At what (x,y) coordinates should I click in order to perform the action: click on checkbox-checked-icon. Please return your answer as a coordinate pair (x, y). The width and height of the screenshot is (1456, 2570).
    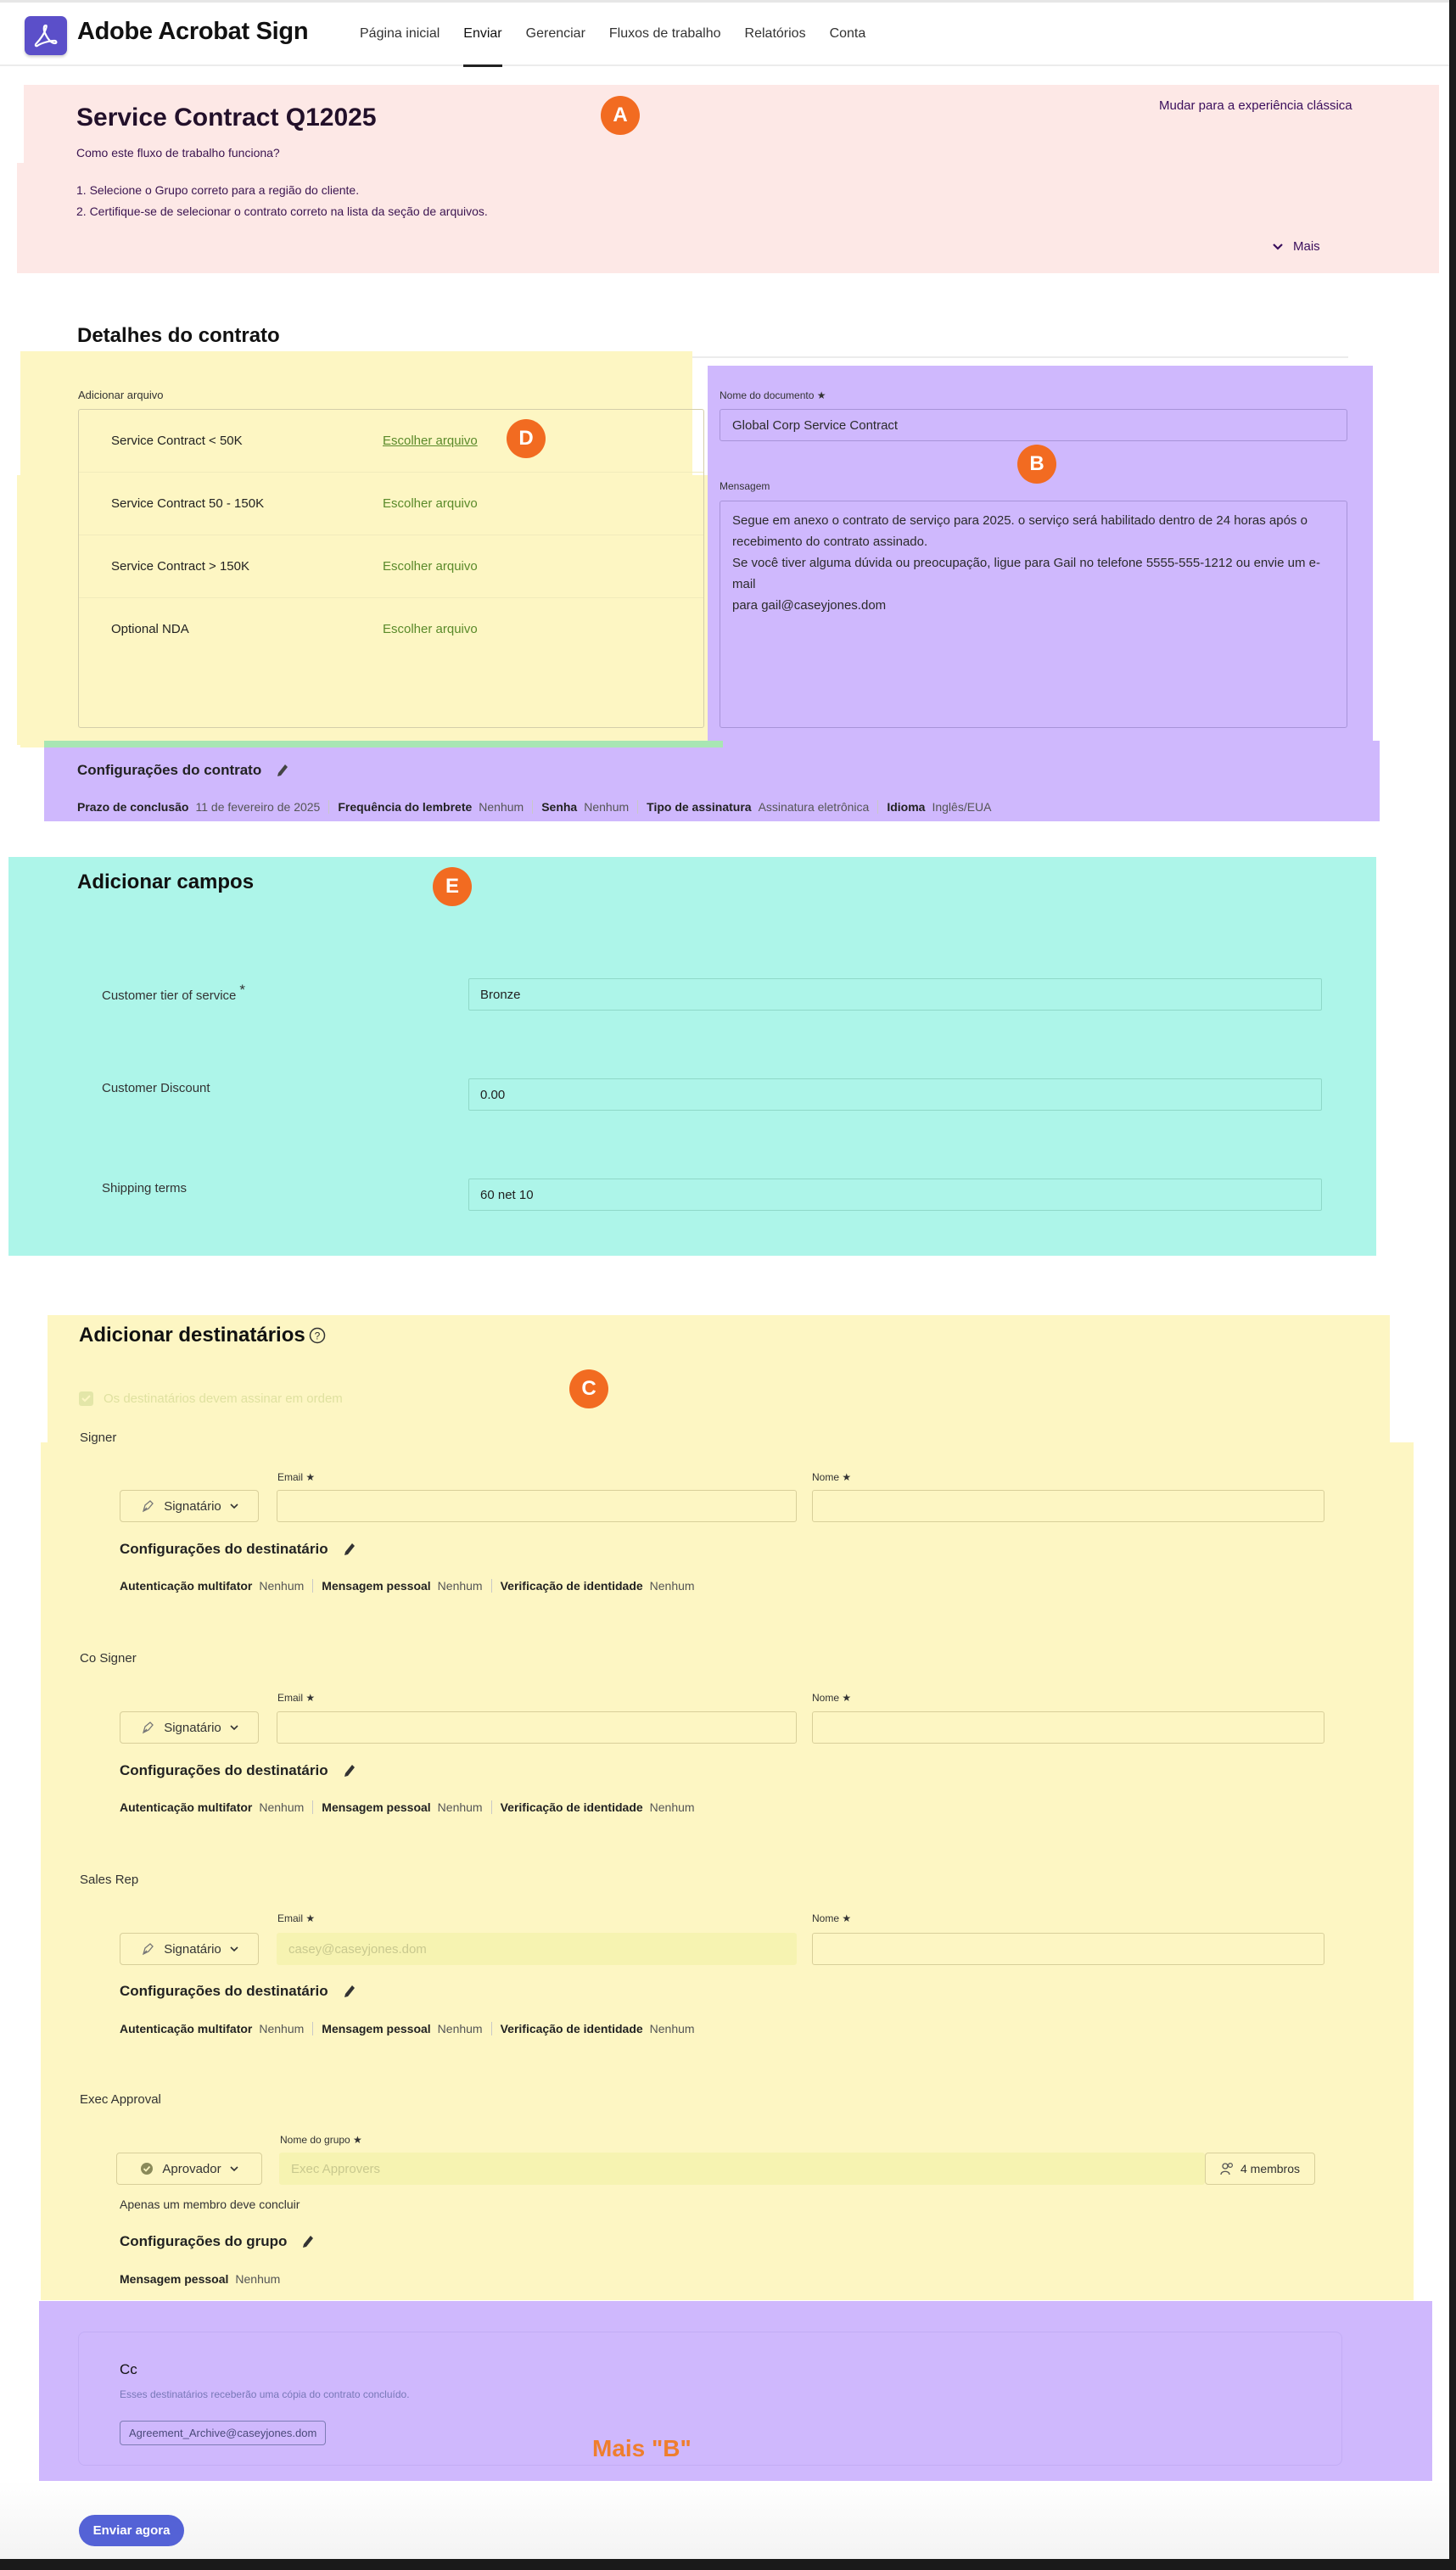
    Looking at the image, I should click on (86, 1398).